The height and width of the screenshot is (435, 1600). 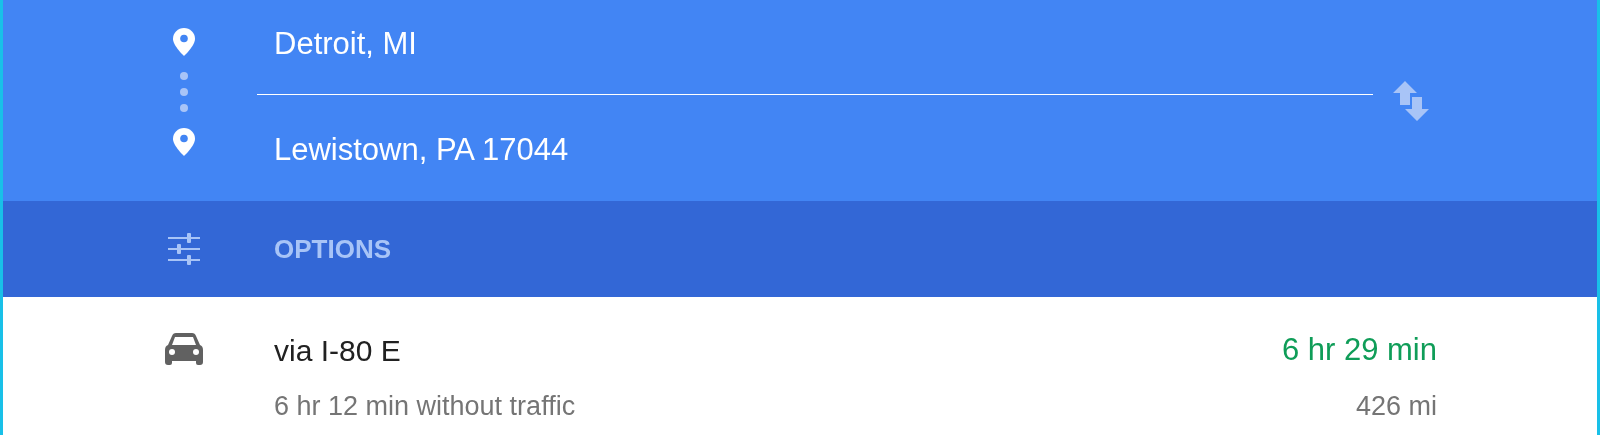 What do you see at coordinates (421, 150) in the screenshot?
I see `destination-field: Lewistown, PA 17044` at bounding box center [421, 150].